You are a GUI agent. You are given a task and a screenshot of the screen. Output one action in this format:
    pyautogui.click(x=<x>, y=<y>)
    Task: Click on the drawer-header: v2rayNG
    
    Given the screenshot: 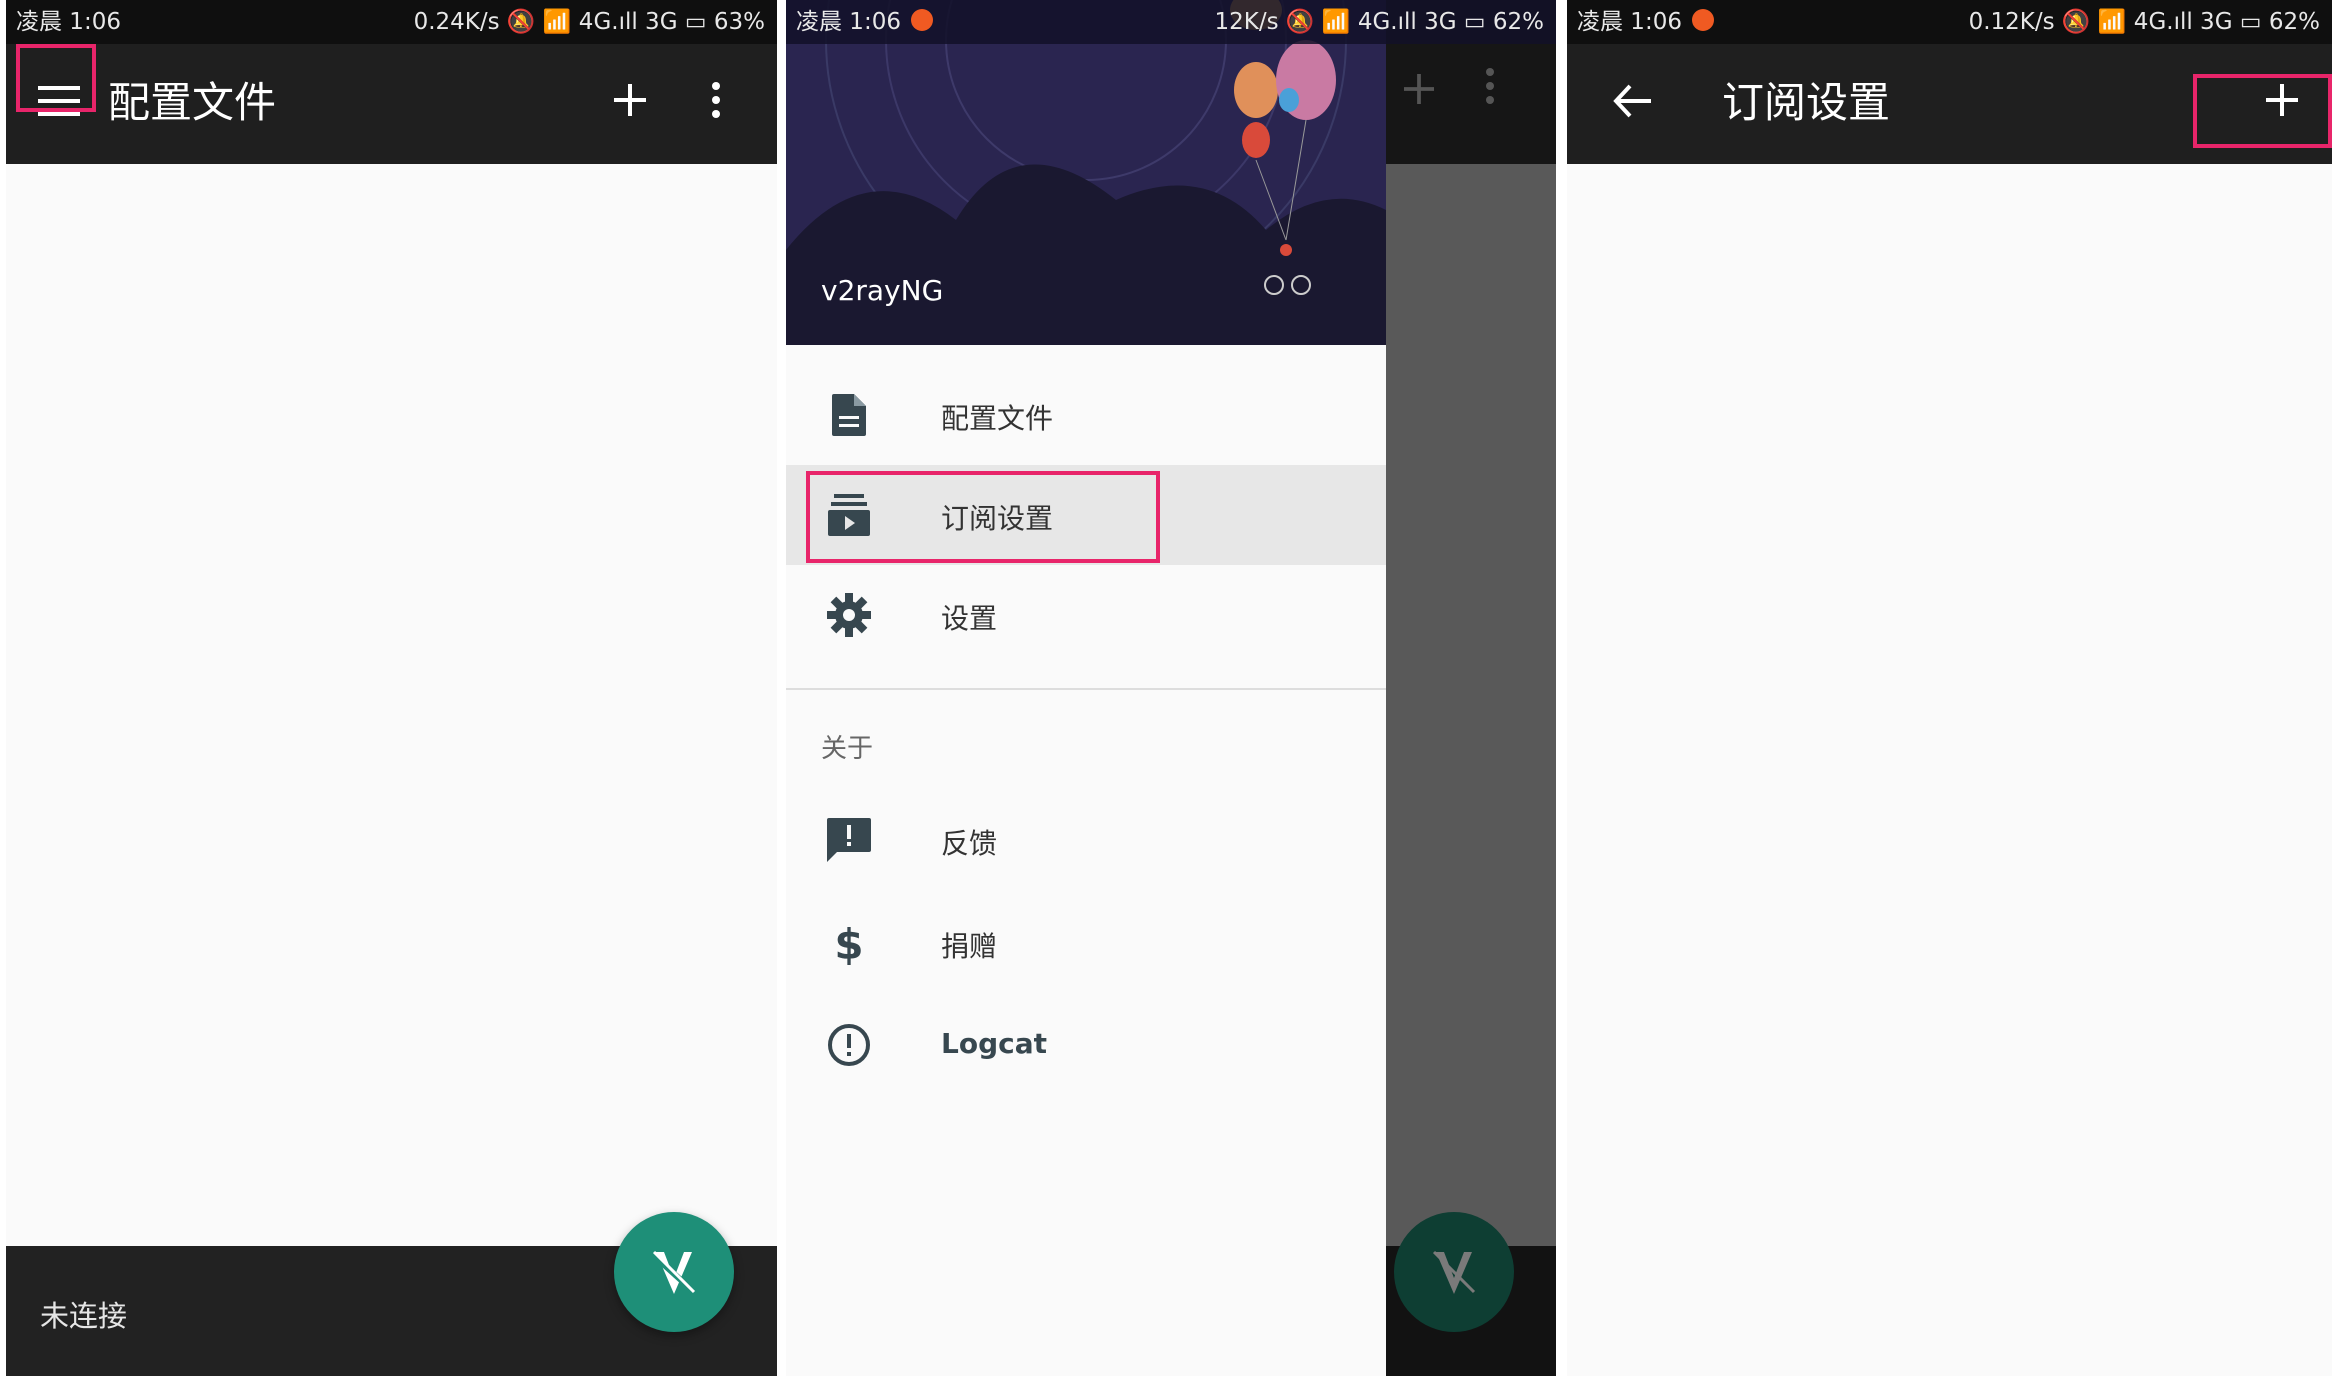 What is the action you would take?
    pyautogui.click(x=1086, y=172)
    